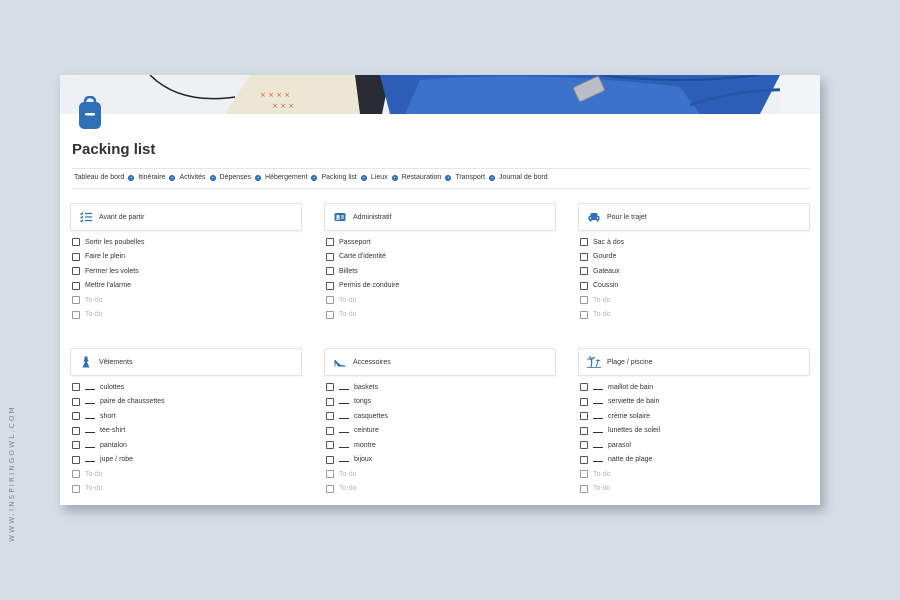 This screenshot has height=600, width=900. I want to click on todo-item: Sortir les poubelles, so click(187, 242).